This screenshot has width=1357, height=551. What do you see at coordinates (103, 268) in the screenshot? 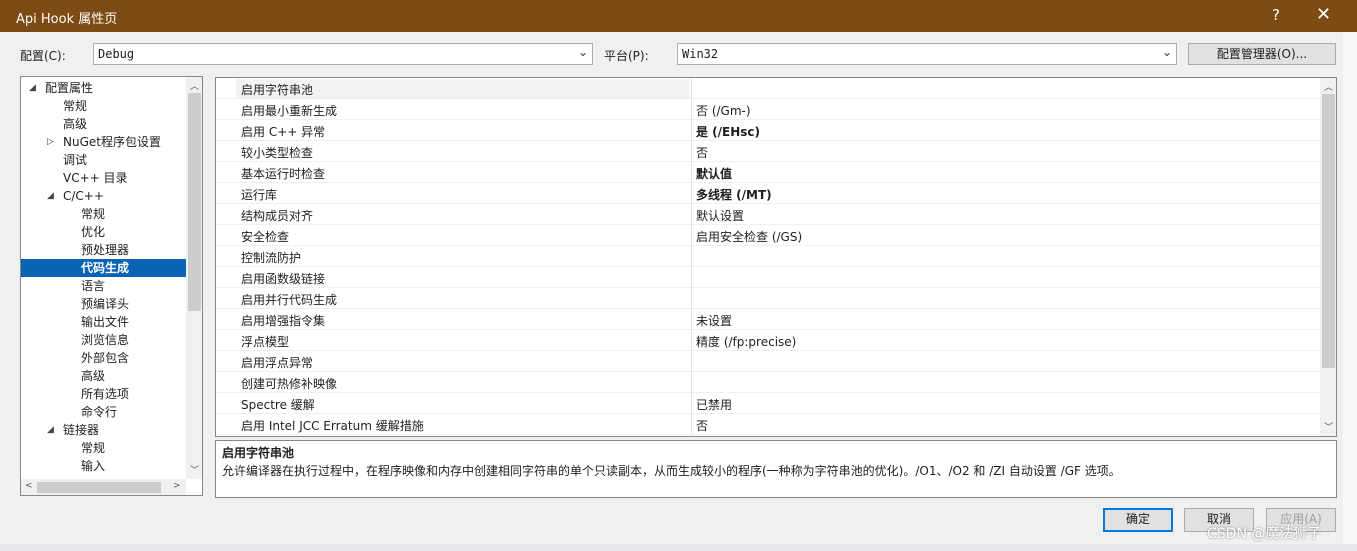
I see `tree-item: 代码生成` at bounding box center [103, 268].